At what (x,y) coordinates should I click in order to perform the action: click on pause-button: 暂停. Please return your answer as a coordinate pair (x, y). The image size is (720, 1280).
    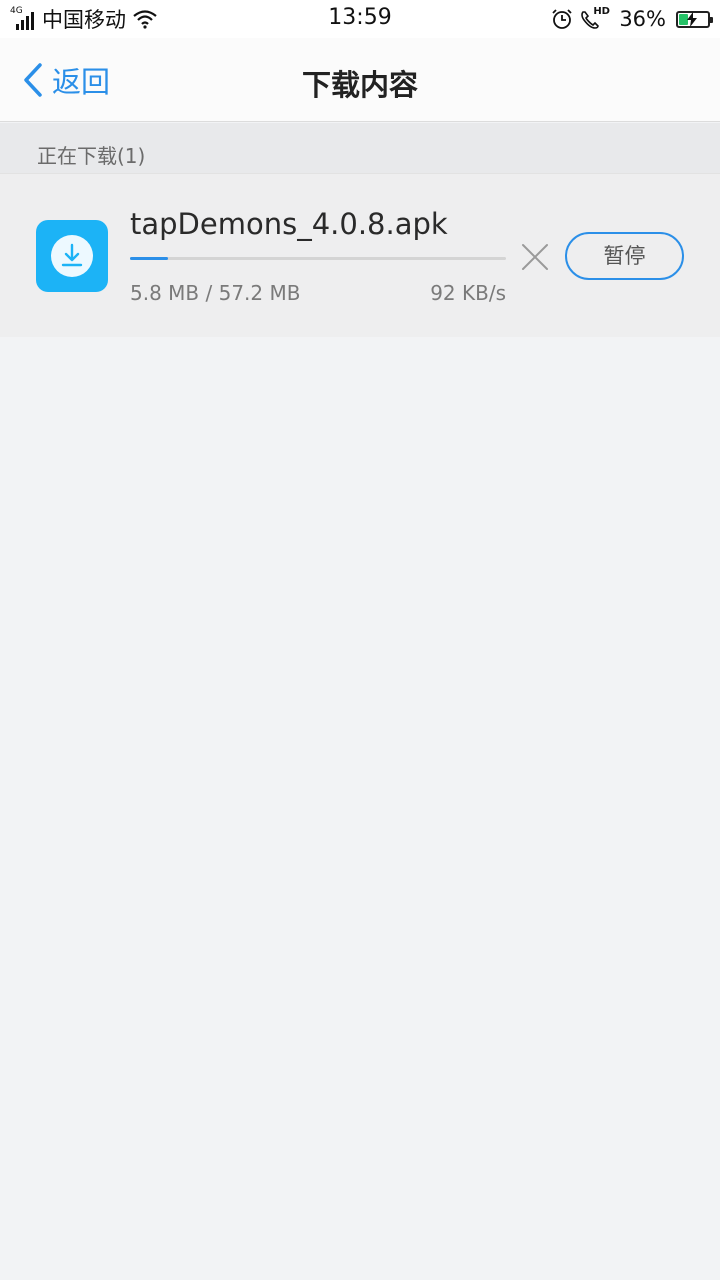
    Looking at the image, I should click on (624, 256).